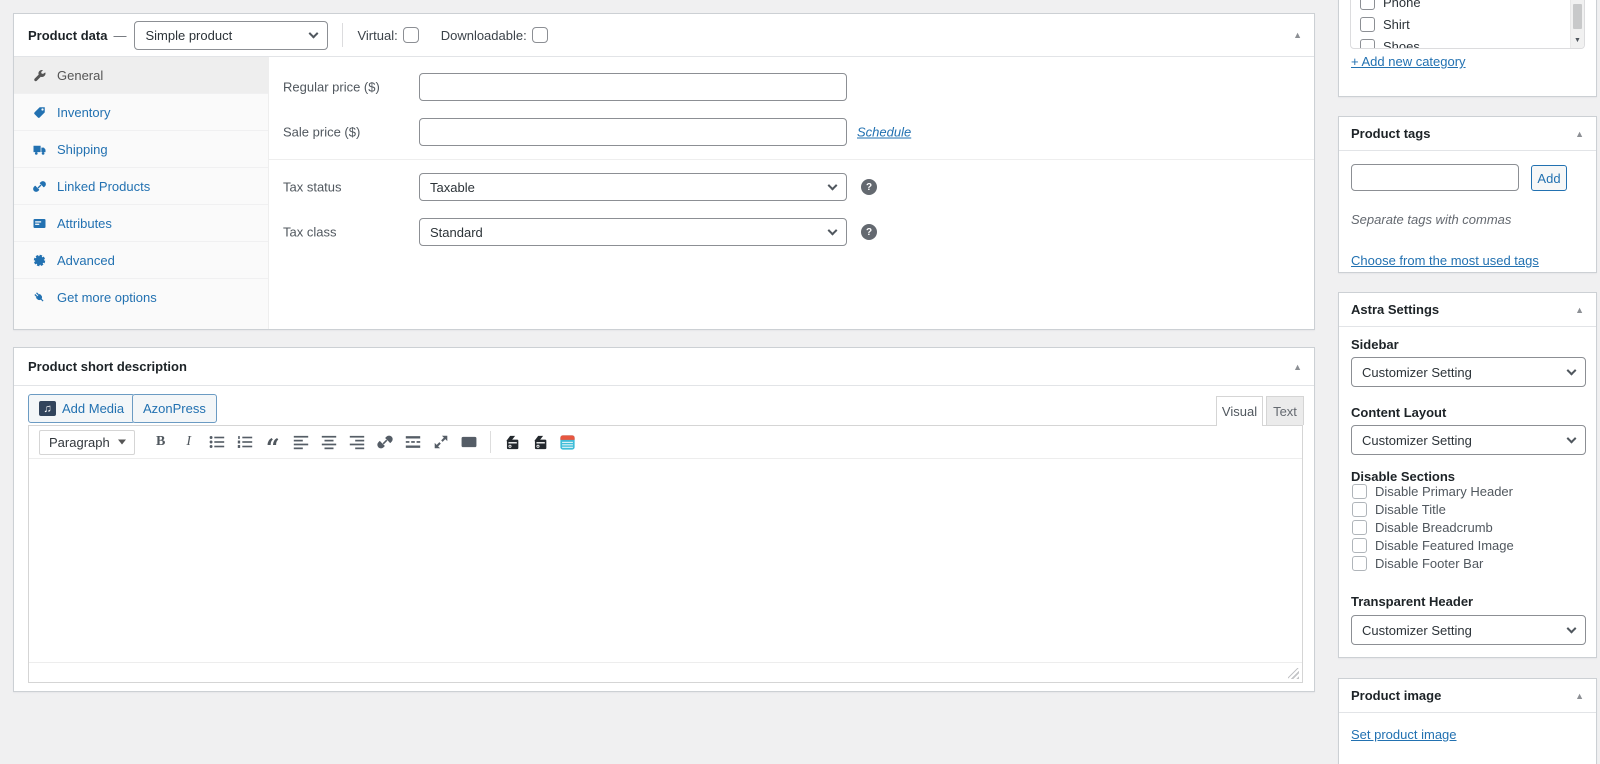 The image size is (1600, 764). Describe the element at coordinates (633, 187) in the screenshot. I see `tax-status-select: Taxable` at that location.